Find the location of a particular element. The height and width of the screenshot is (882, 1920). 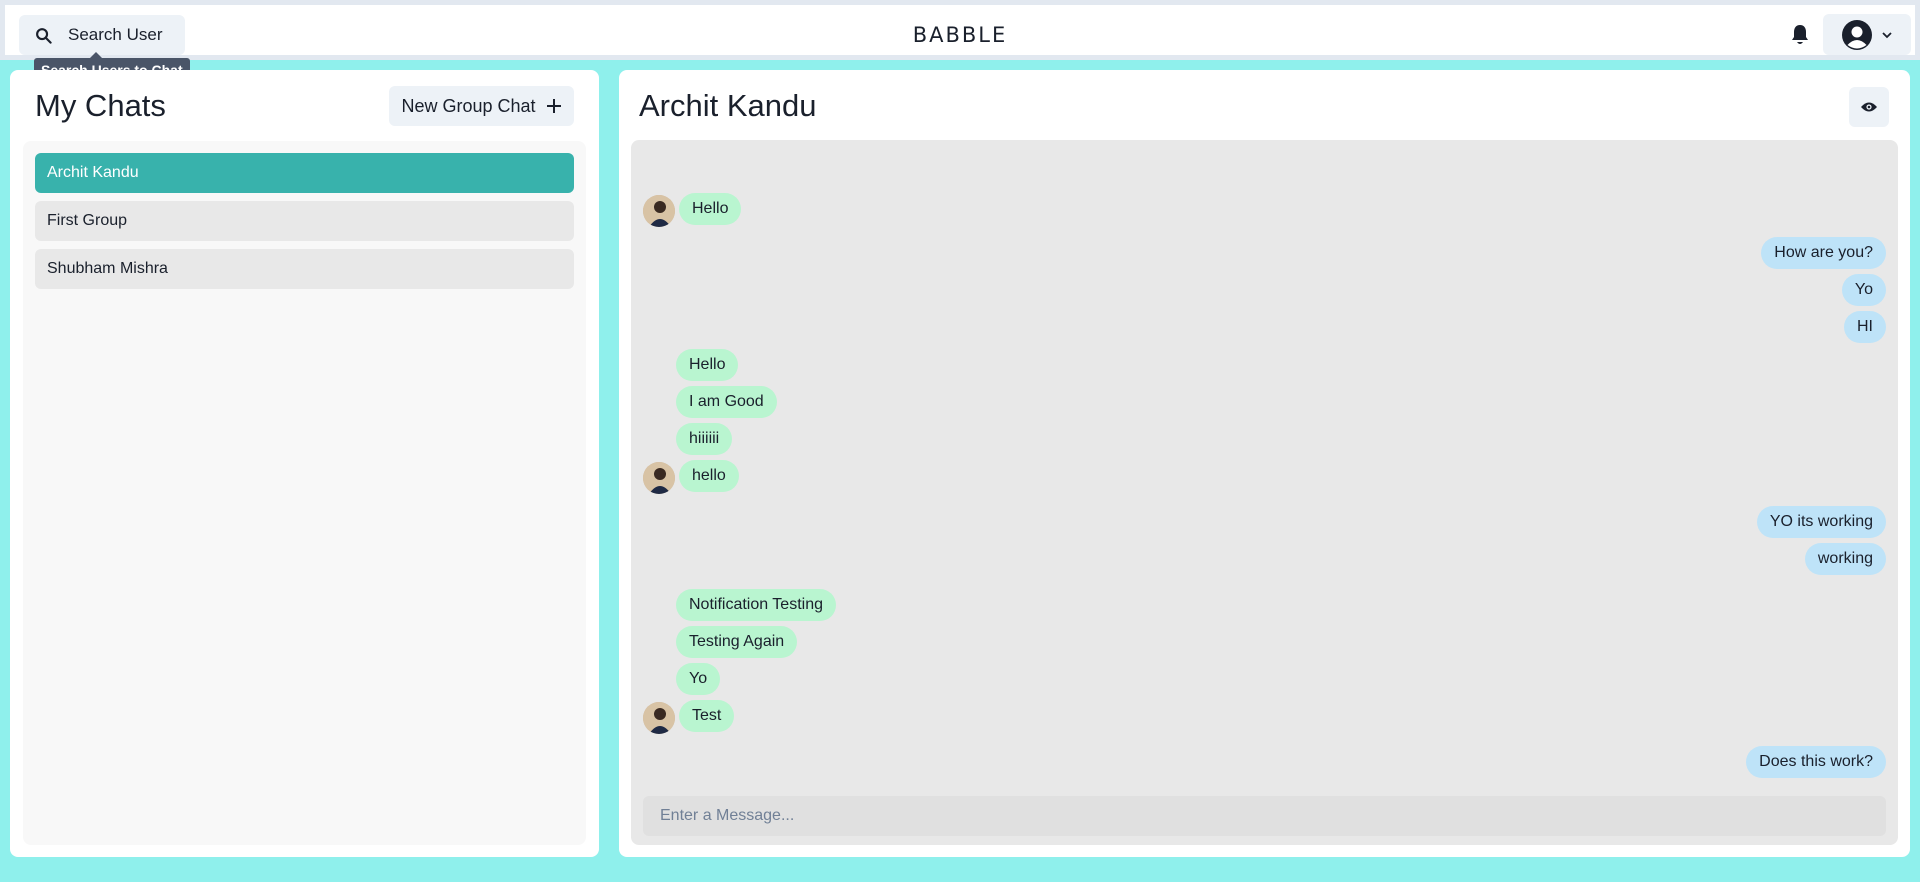

chat-item-label: Archit Kandu is located at coordinates (93, 172).